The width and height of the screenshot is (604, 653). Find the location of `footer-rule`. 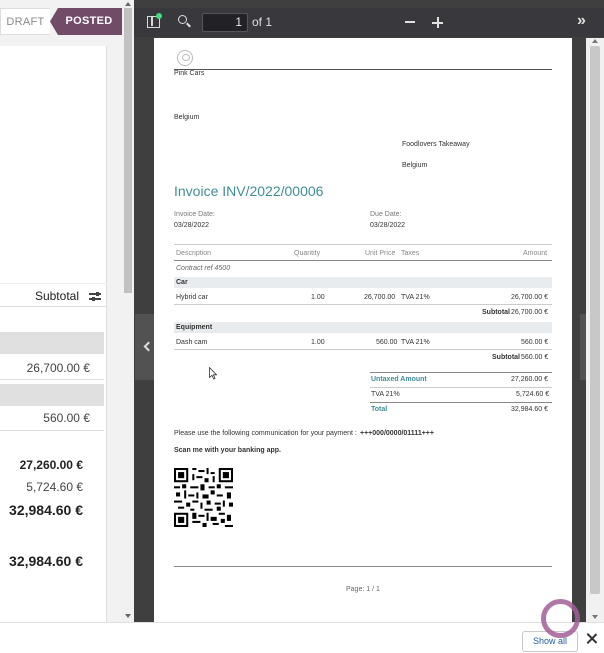

footer-rule is located at coordinates (363, 566).